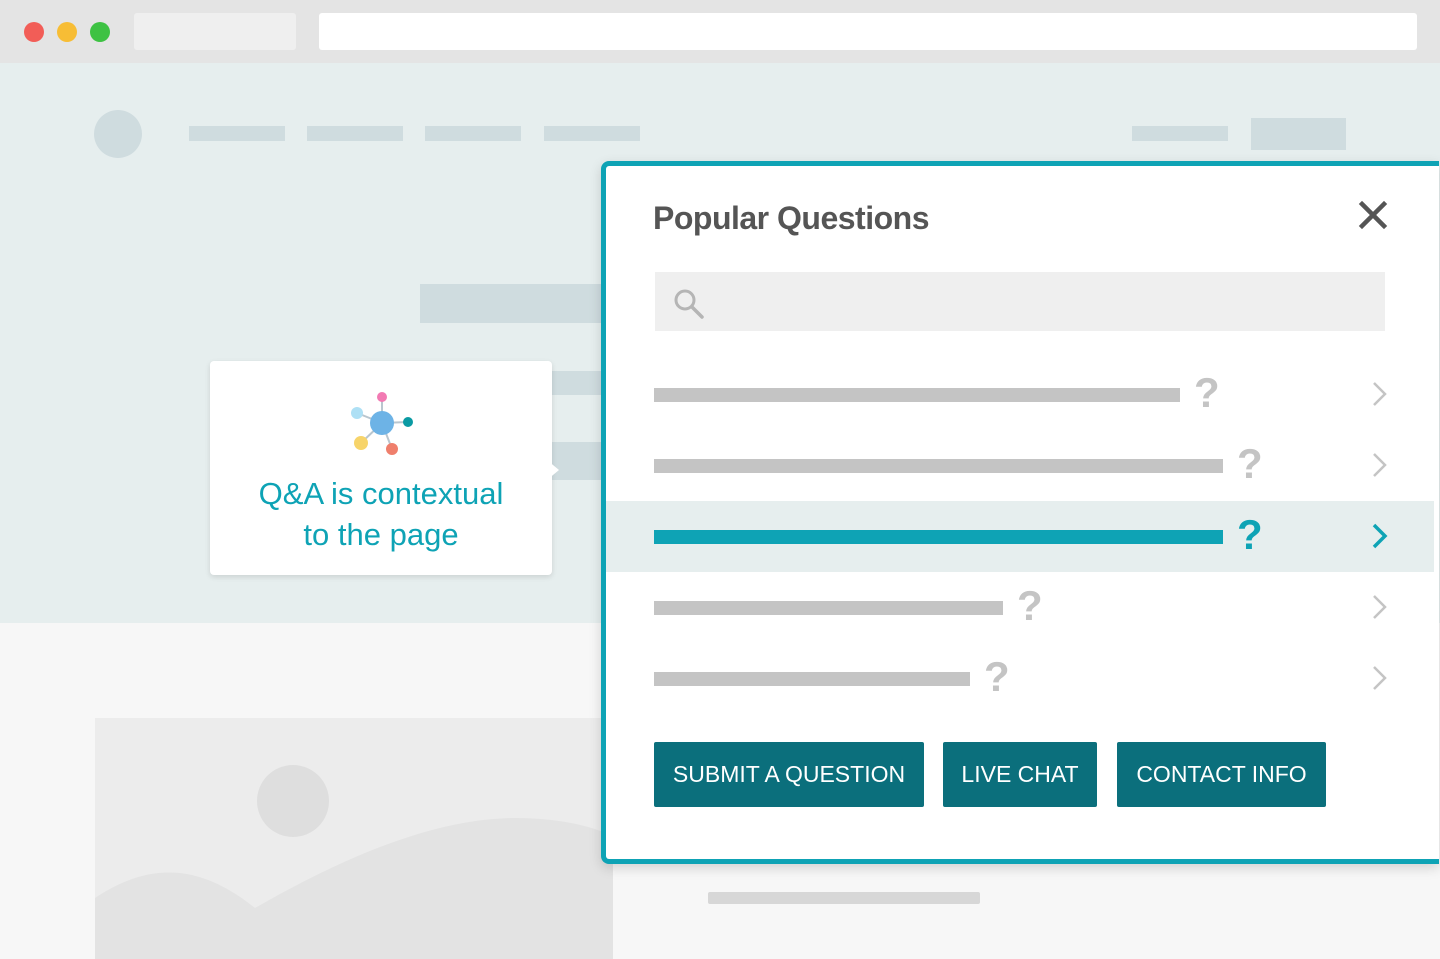 The image size is (1440, 959). What do you see at coordinates (382, 423) in the screenshot?
I see `network-nodes-icon` at bounding box center [382, 423].